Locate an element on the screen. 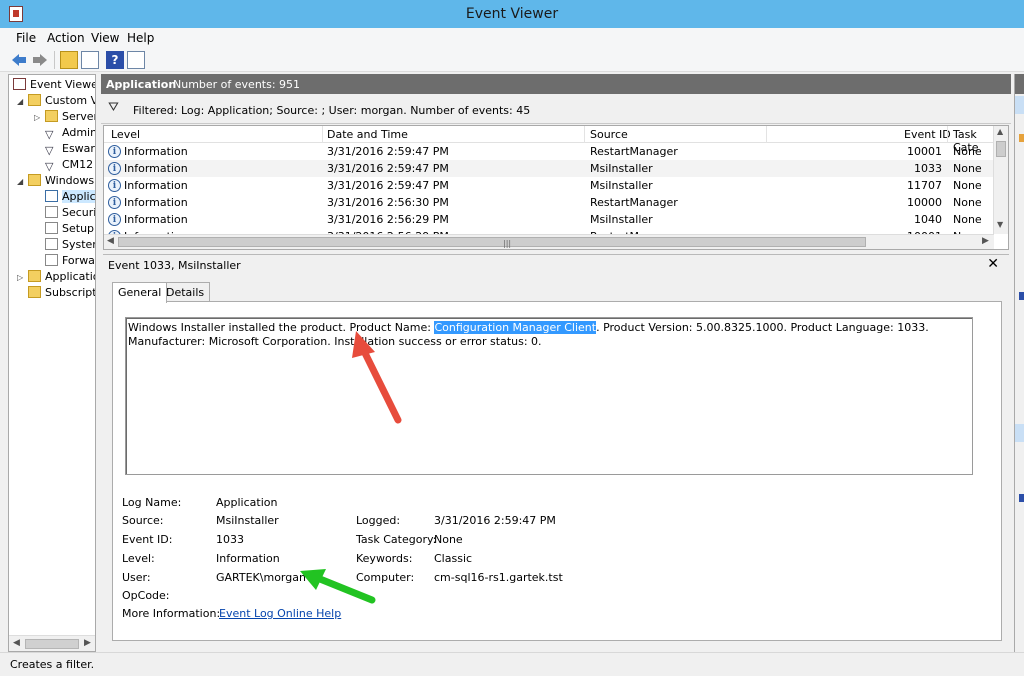  back-arrow-icon is located at coordinates (19, 60).